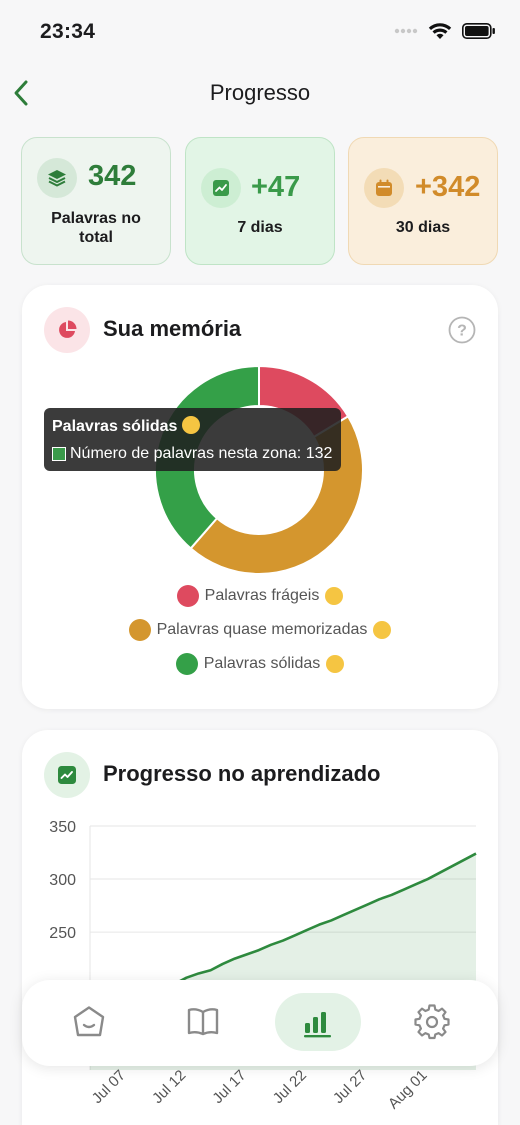 Image resolution: width=520 pixels, height=1125 pixels. Describe the element at coordinates (62, 933) in the screenshot. I see `y-tick-label: 250` at that location.